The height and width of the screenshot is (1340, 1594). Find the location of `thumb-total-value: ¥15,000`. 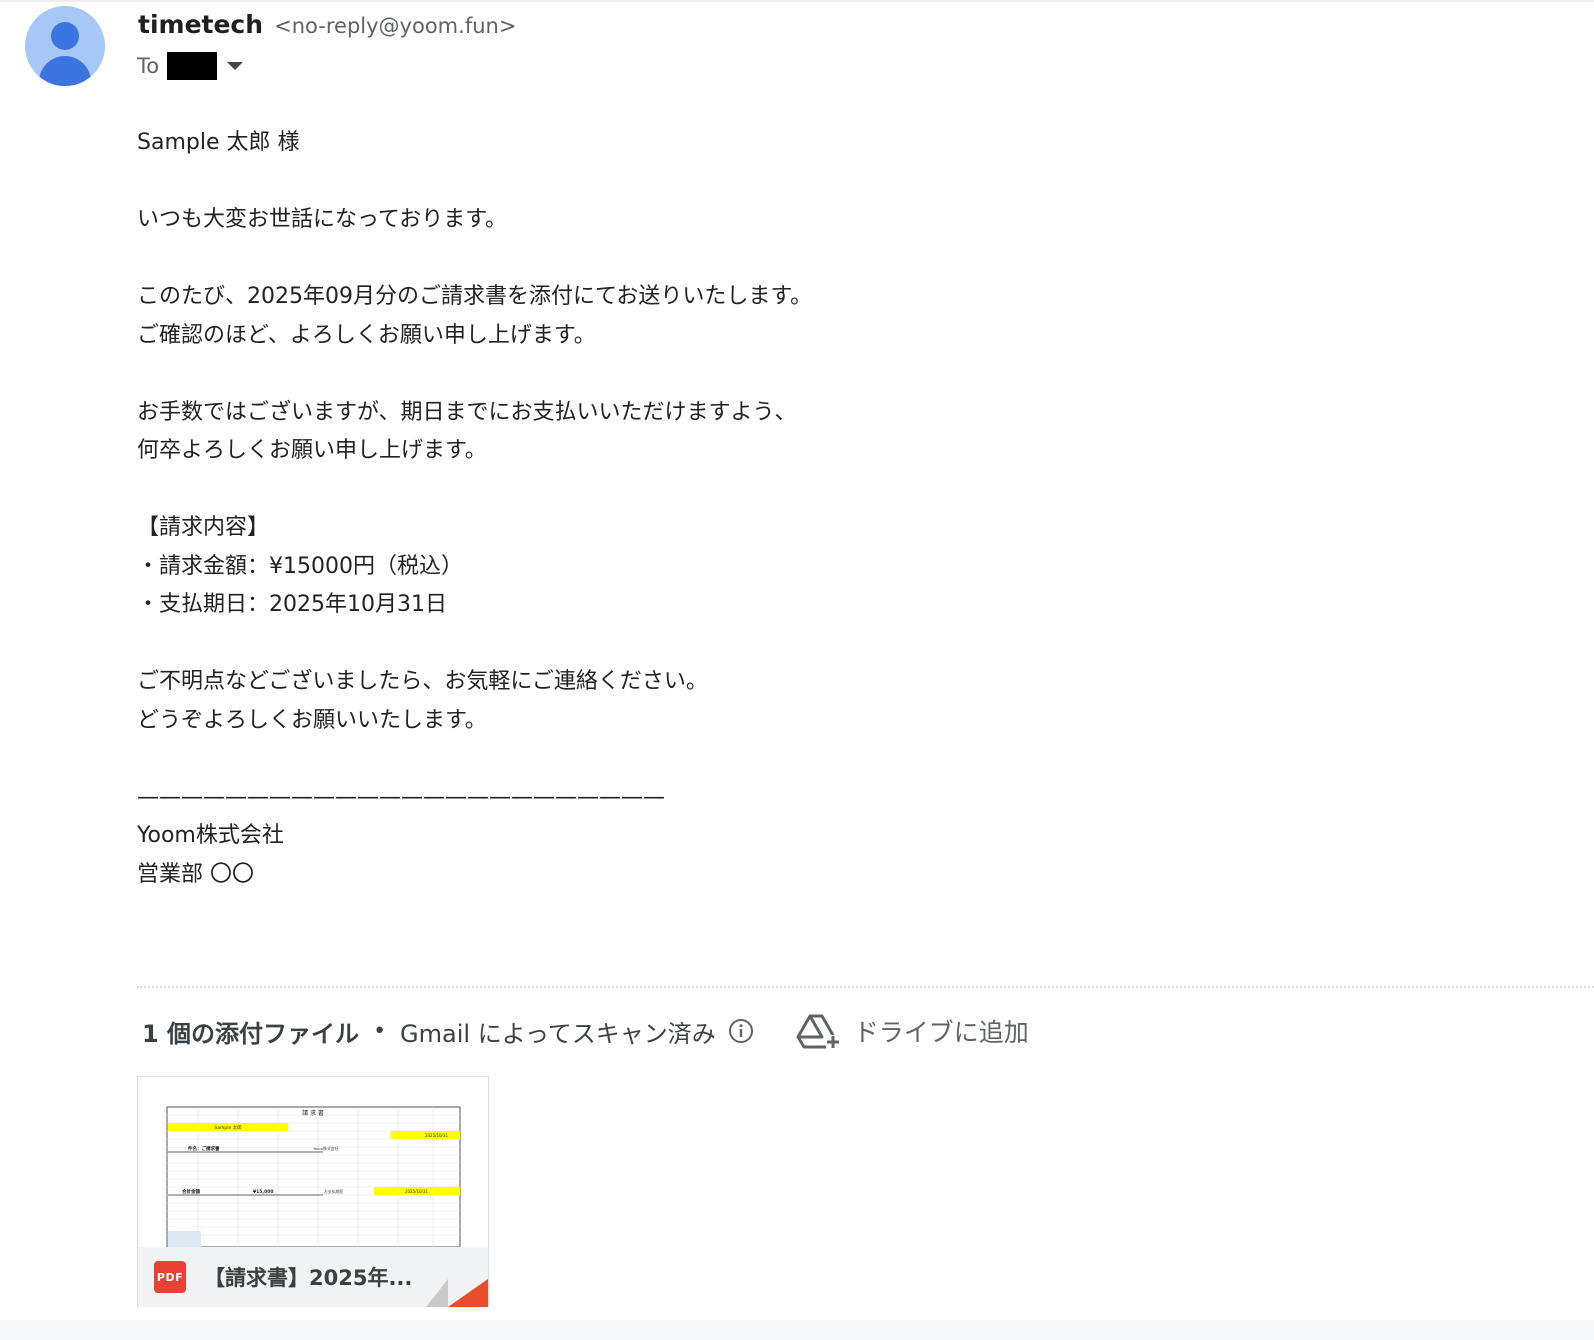

thumb-total-value: ¥15,000 is located at coordinates (263, 1192).